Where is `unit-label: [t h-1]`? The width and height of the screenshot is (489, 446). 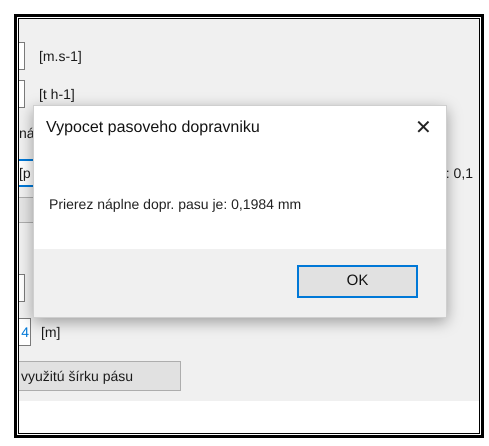 unit-label: [t h-1] is located at coordinates (57, 94).